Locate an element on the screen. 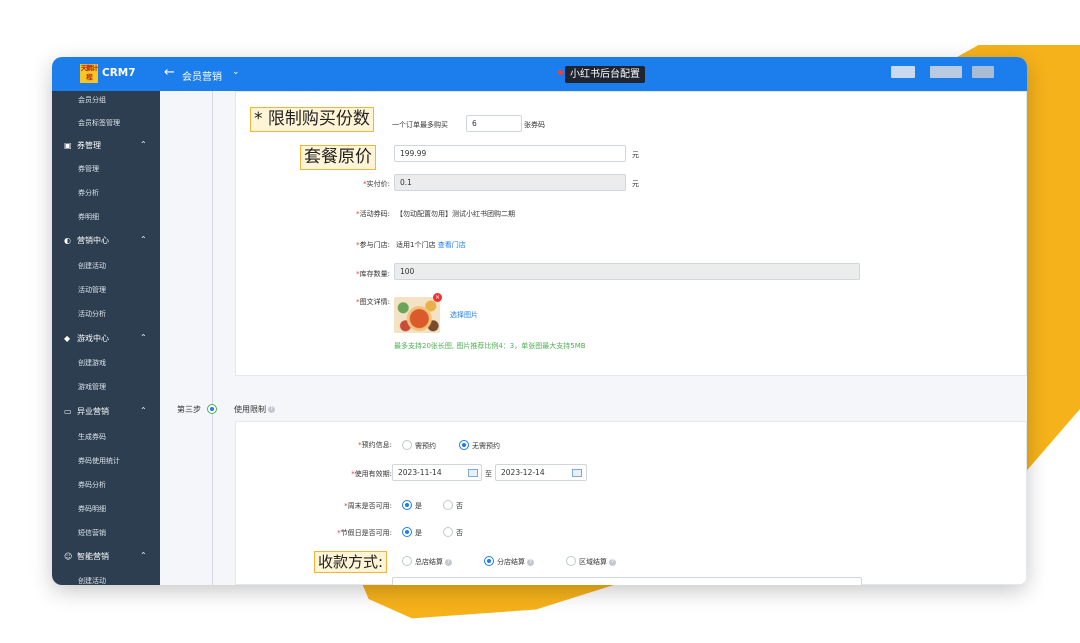 The image size is (1080, 643). store-label: *参与门店: is located at coordinates (373, 245).